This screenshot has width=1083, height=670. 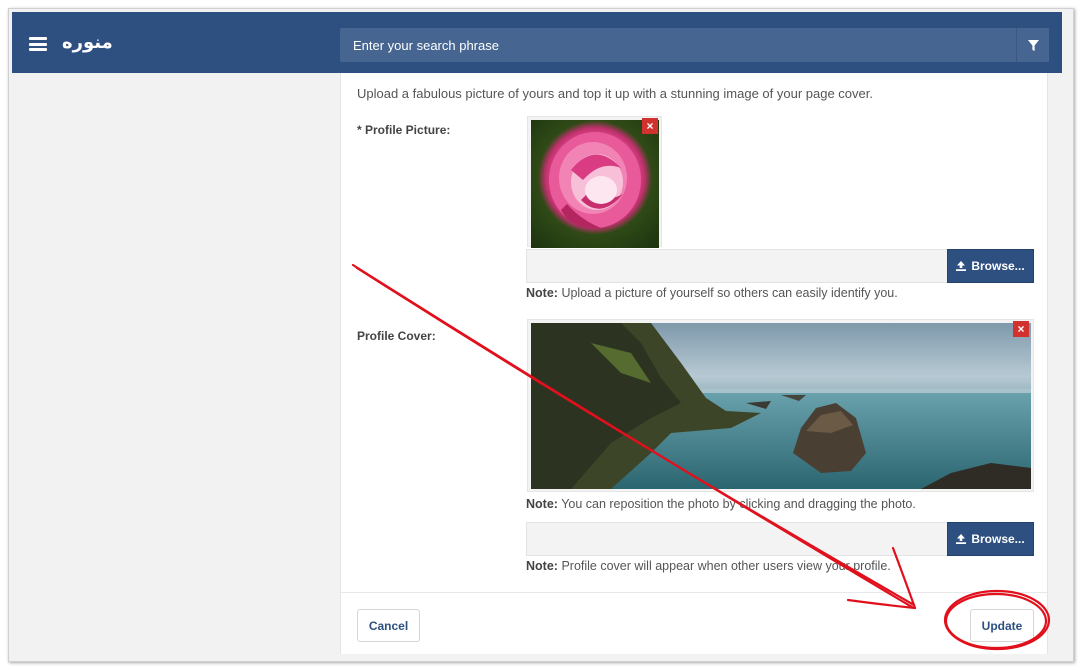 I want to click on top-navigation-bar: منوره Enter your search phrase, so click(x=537, y=42).